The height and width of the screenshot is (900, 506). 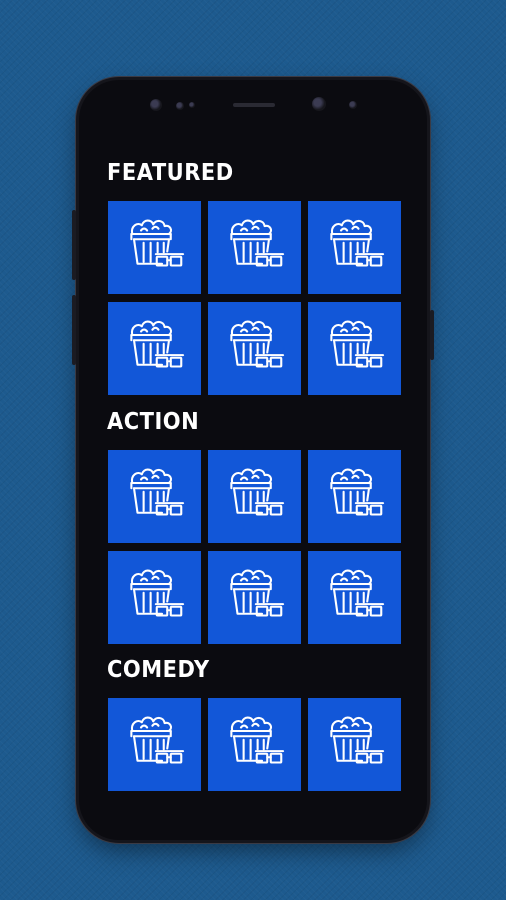 I want to click on section-title-comedy: COMEDY, so click(x=158, y=669).